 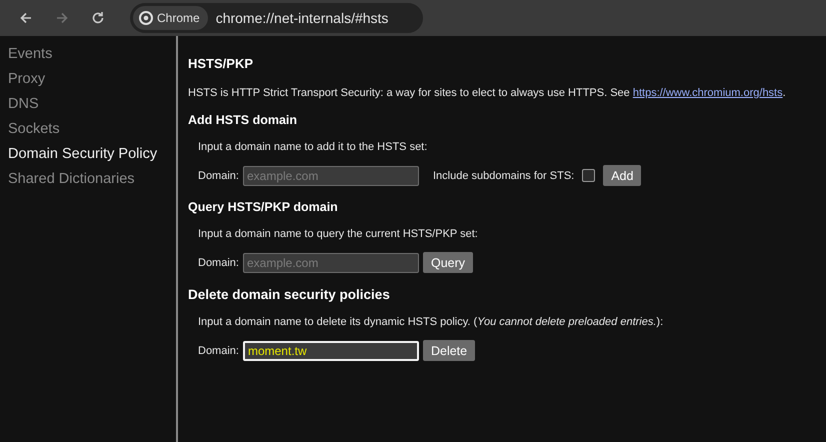 What do you see at coordinates (449, 350) in the screenshot?
I see `delete-button: Delete` at bounding box center [449, 350].